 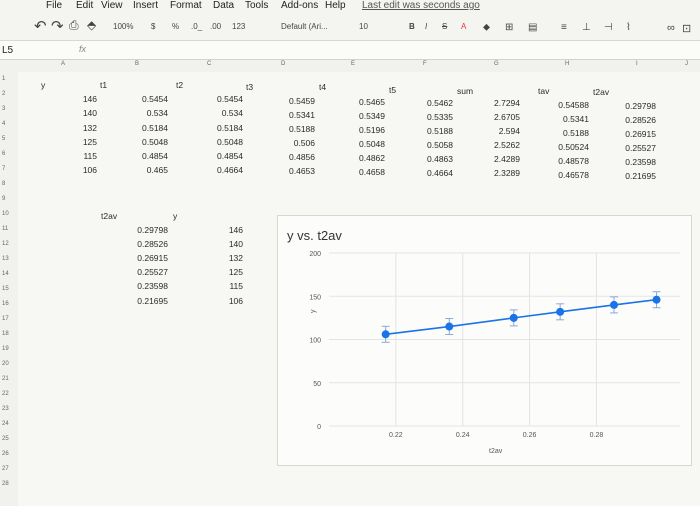 What do you see at coordinates (145, 5) in the screenshot?
I see `menu-insert: Insert` at bounding box center [145, 5].